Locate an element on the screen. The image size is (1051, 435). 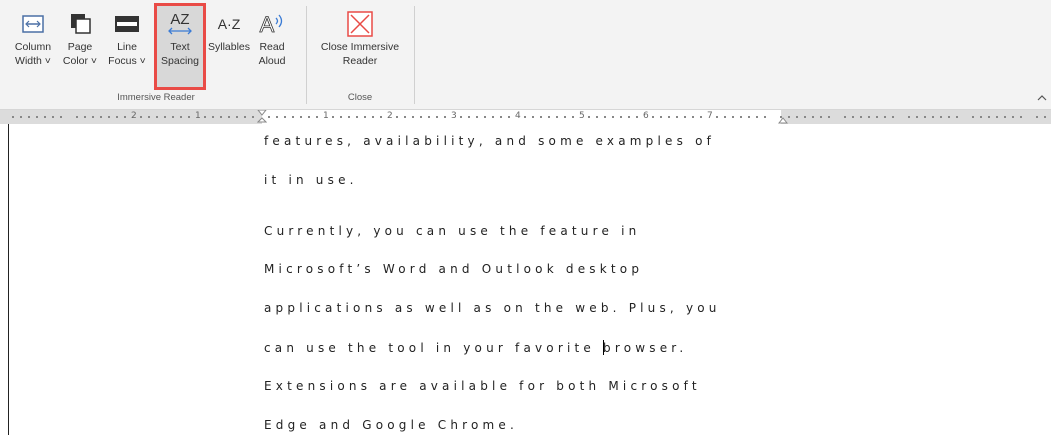
group-separator is located at coordinates (306, 55).